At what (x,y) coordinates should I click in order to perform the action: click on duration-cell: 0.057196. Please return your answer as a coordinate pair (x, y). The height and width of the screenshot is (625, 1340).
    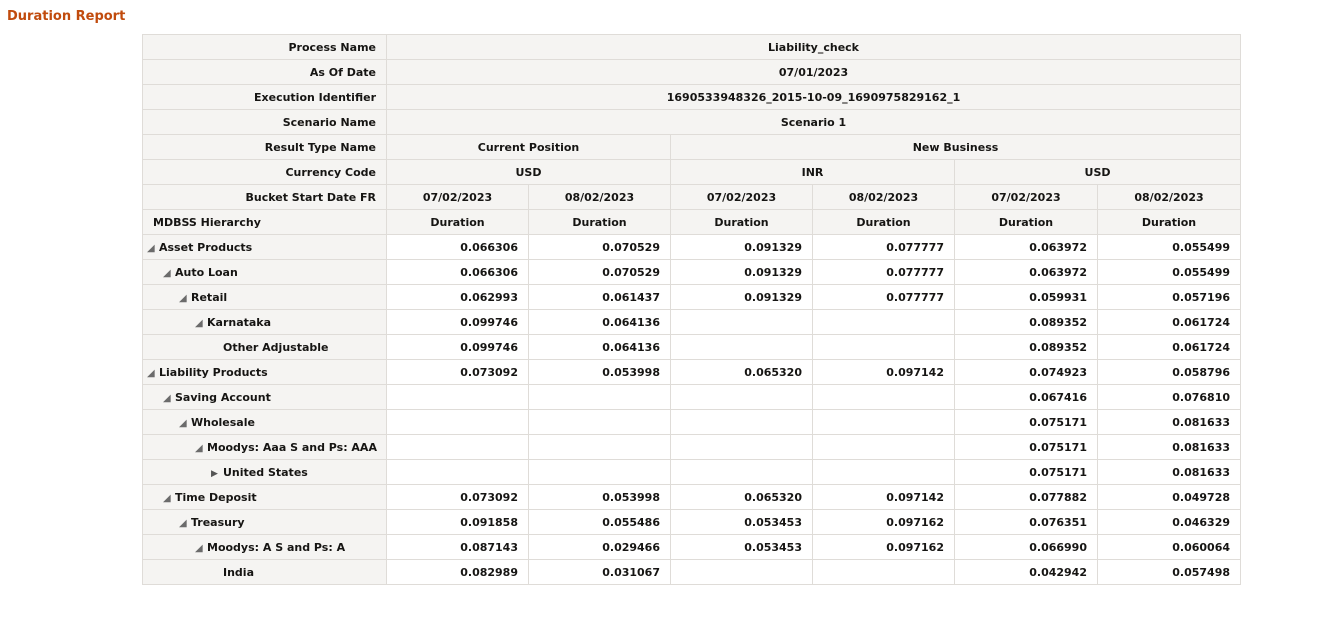
    Looking at the image, I should click on (1169, 297).